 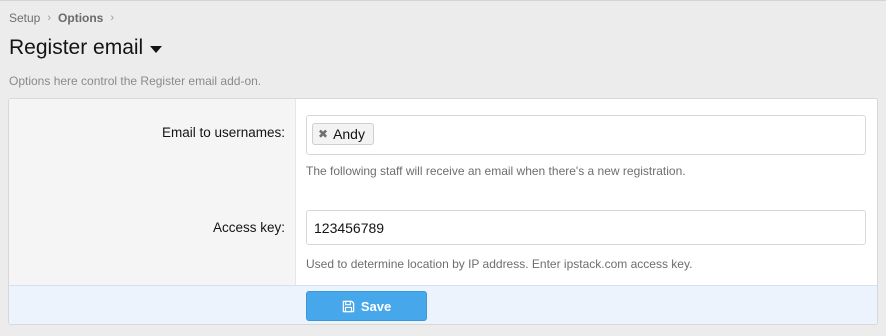 What do you see at coordinates (76, 47) in the screenshot?
I see `page-title-text: Register email` at bounding box center [76, 47].